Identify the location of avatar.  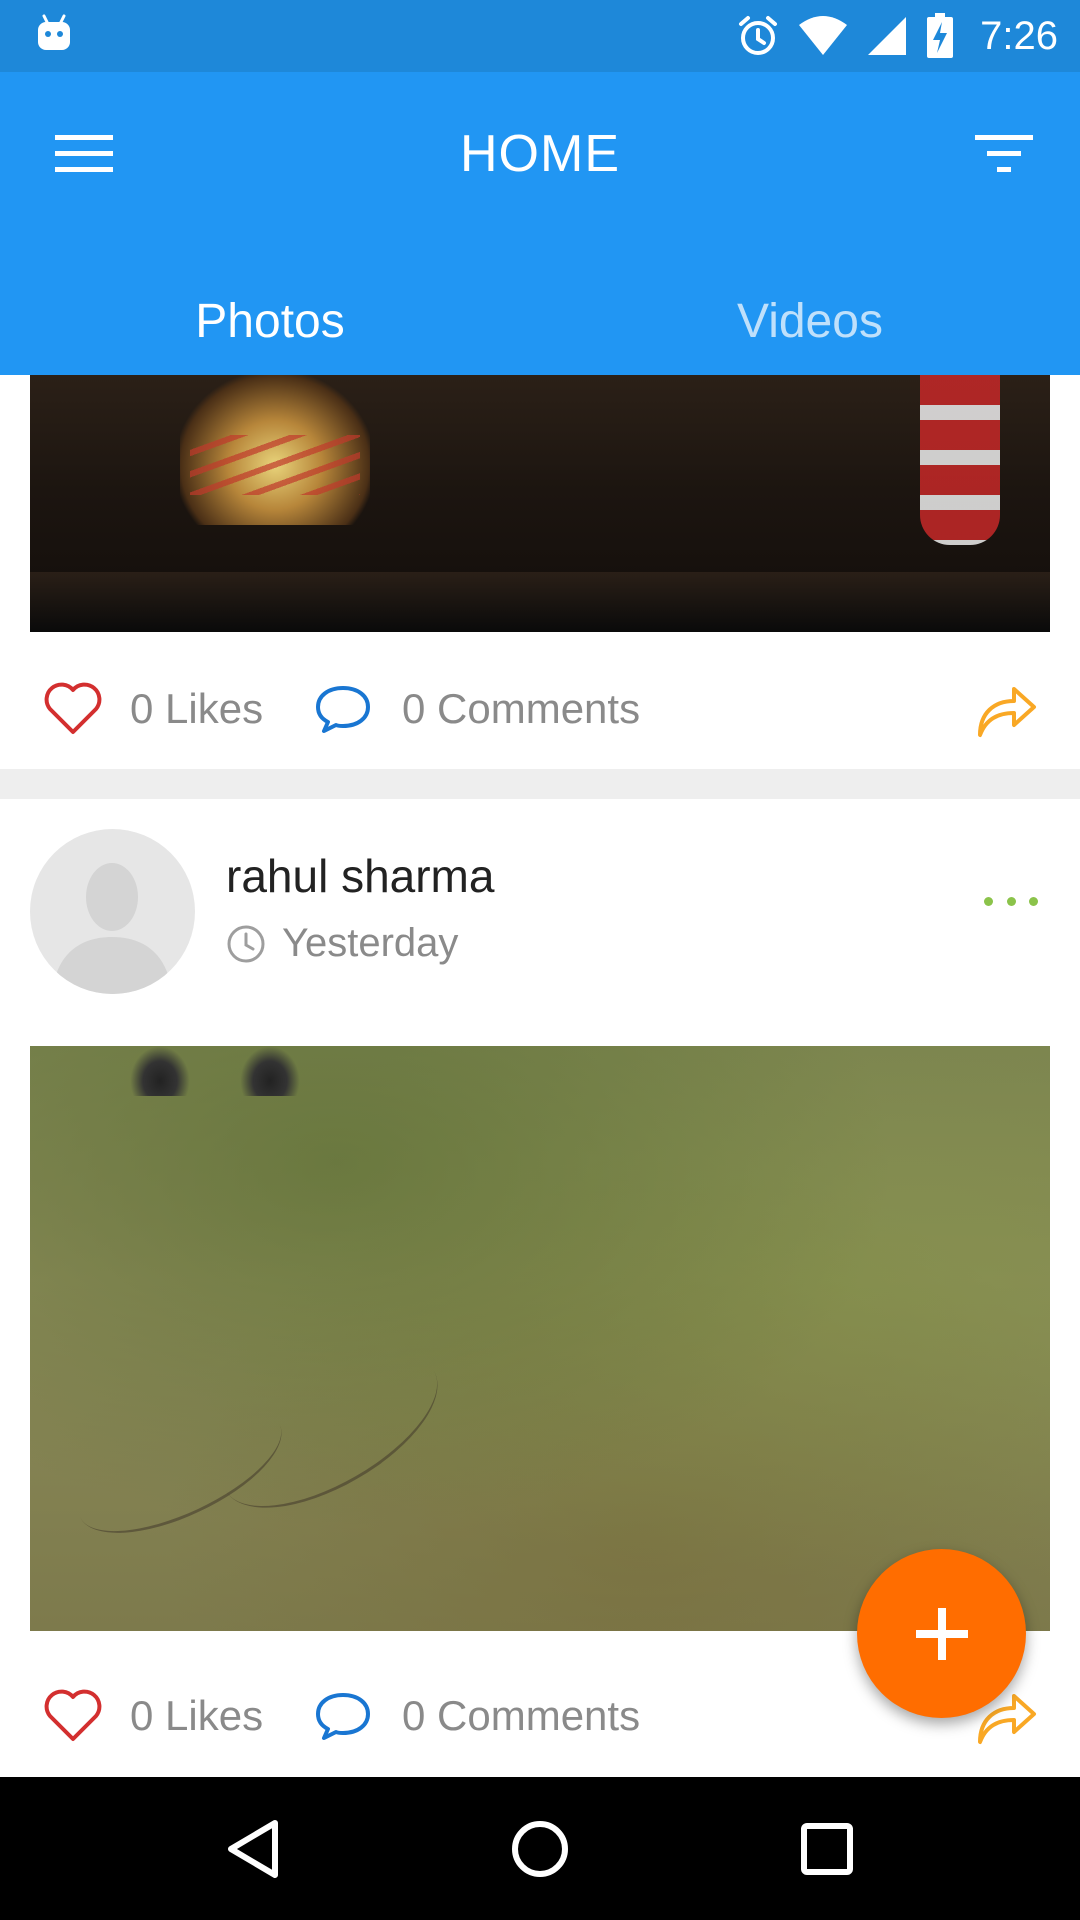
(112, 911).